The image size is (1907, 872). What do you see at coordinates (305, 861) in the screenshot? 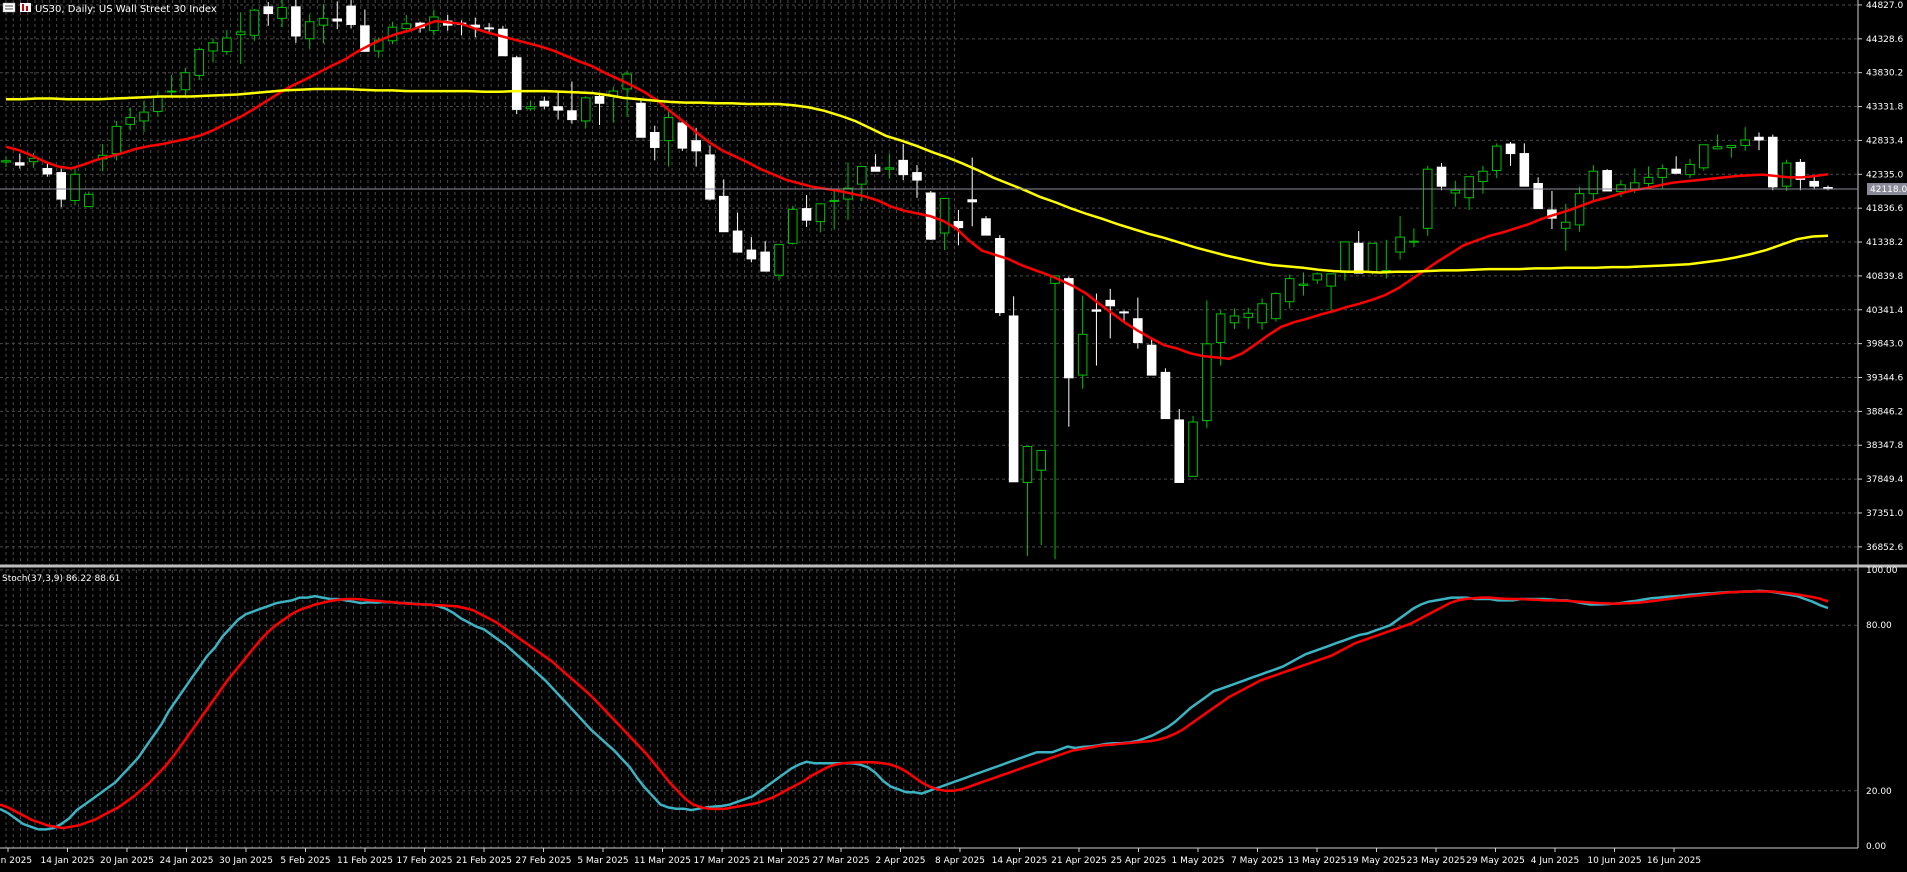
I see `time-axis-label: 5 Feb 2025` at bounding box center [305, 861].